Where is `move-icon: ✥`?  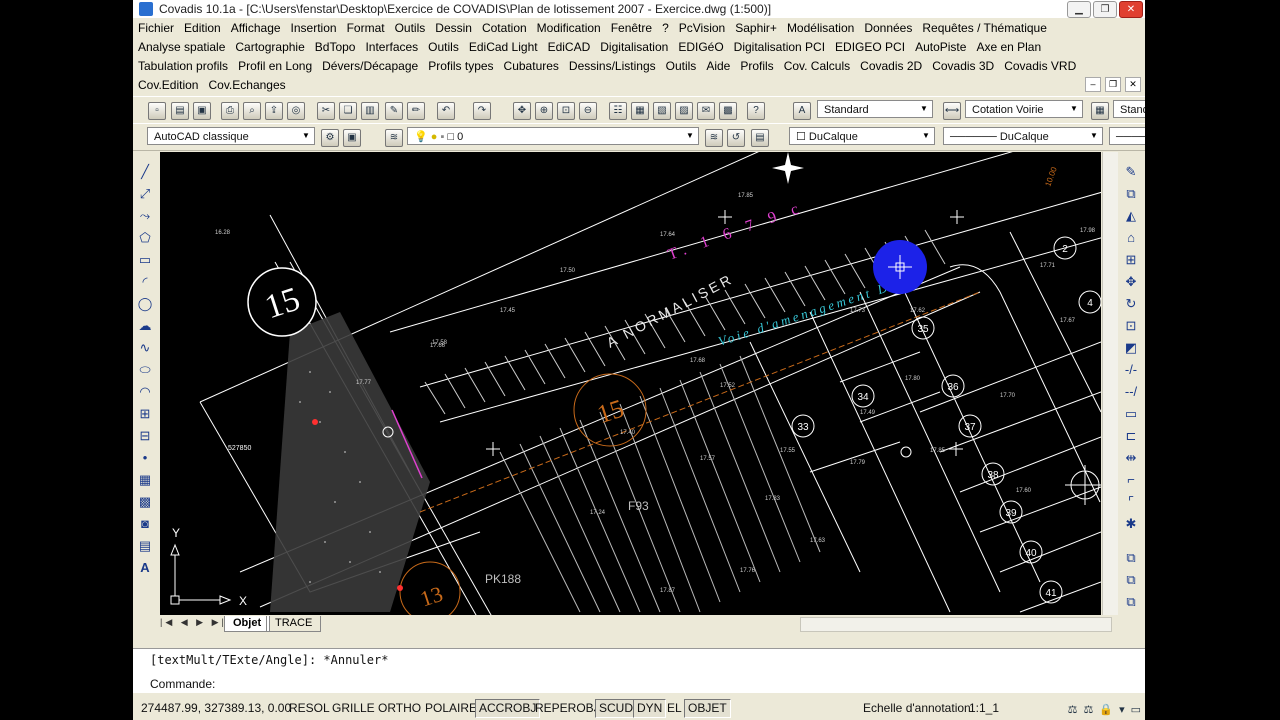
move-icon: ✥ is located at coordinates (1131, 282).